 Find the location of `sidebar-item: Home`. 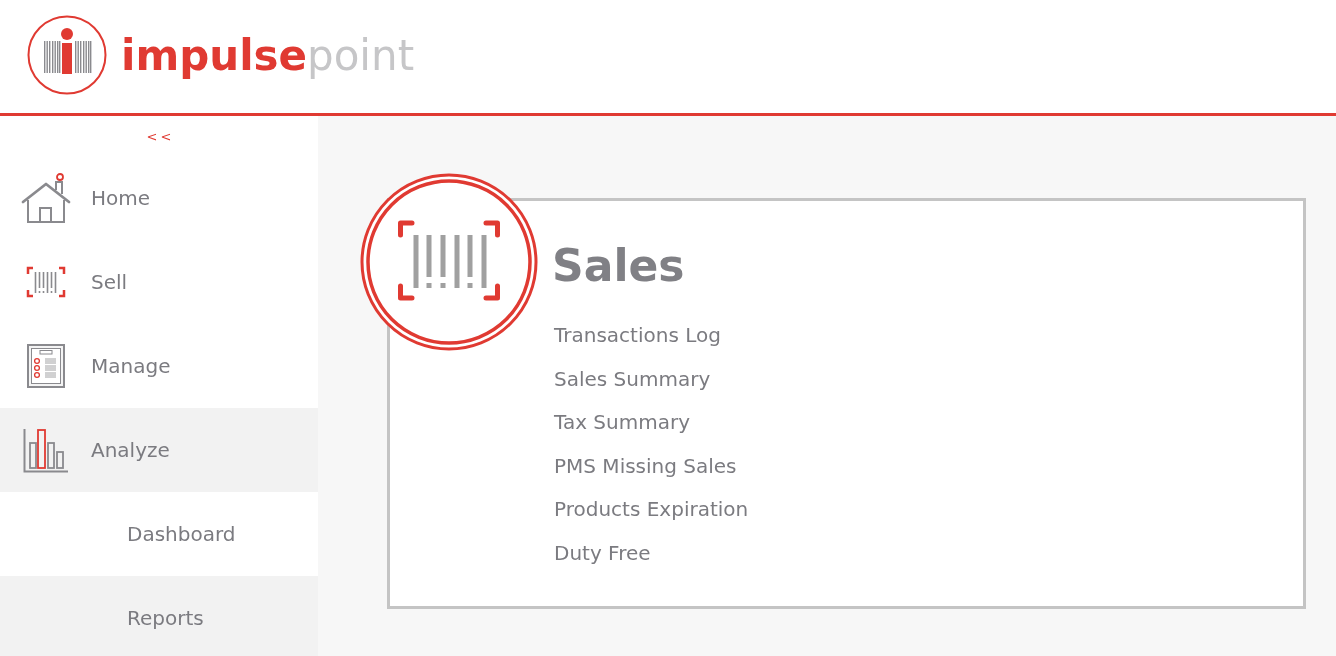

sidebar-item: Home is located at coordinates (159, 198).